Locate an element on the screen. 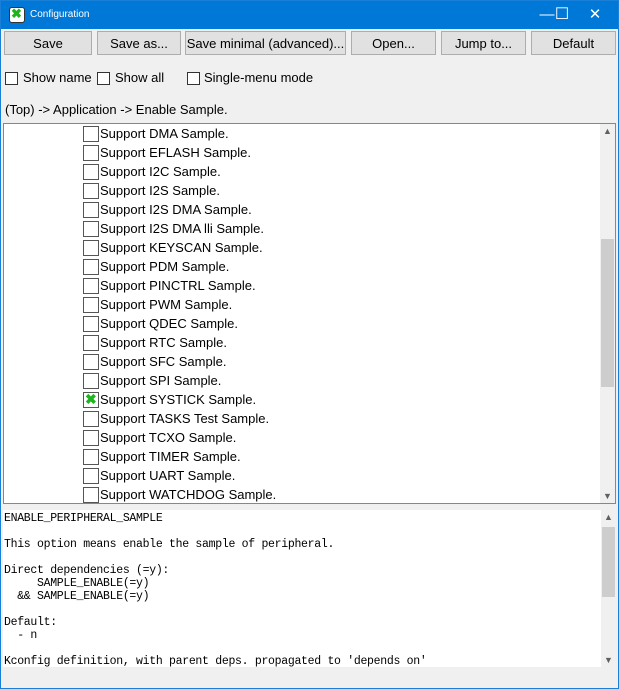 Image resolution: width=619 pixels, height=689 pixels. single-menu-checkbox is located at coordinates (193, 78).